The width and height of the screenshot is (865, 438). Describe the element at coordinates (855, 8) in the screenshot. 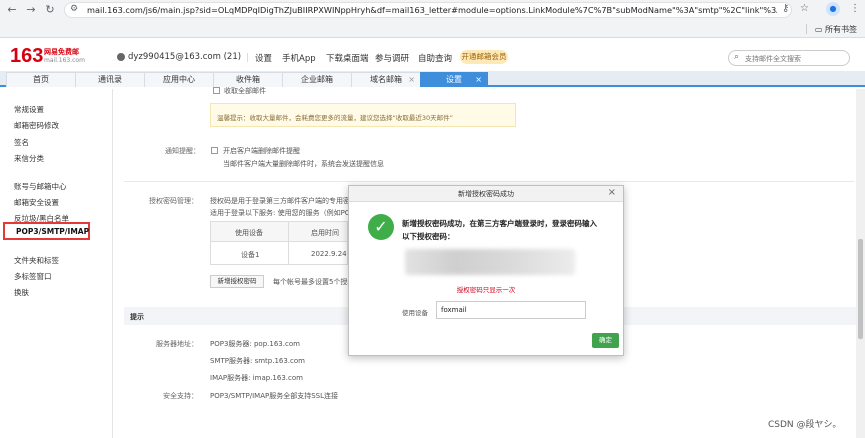

I see `menu-kebab-icon: ⋮` at that location.